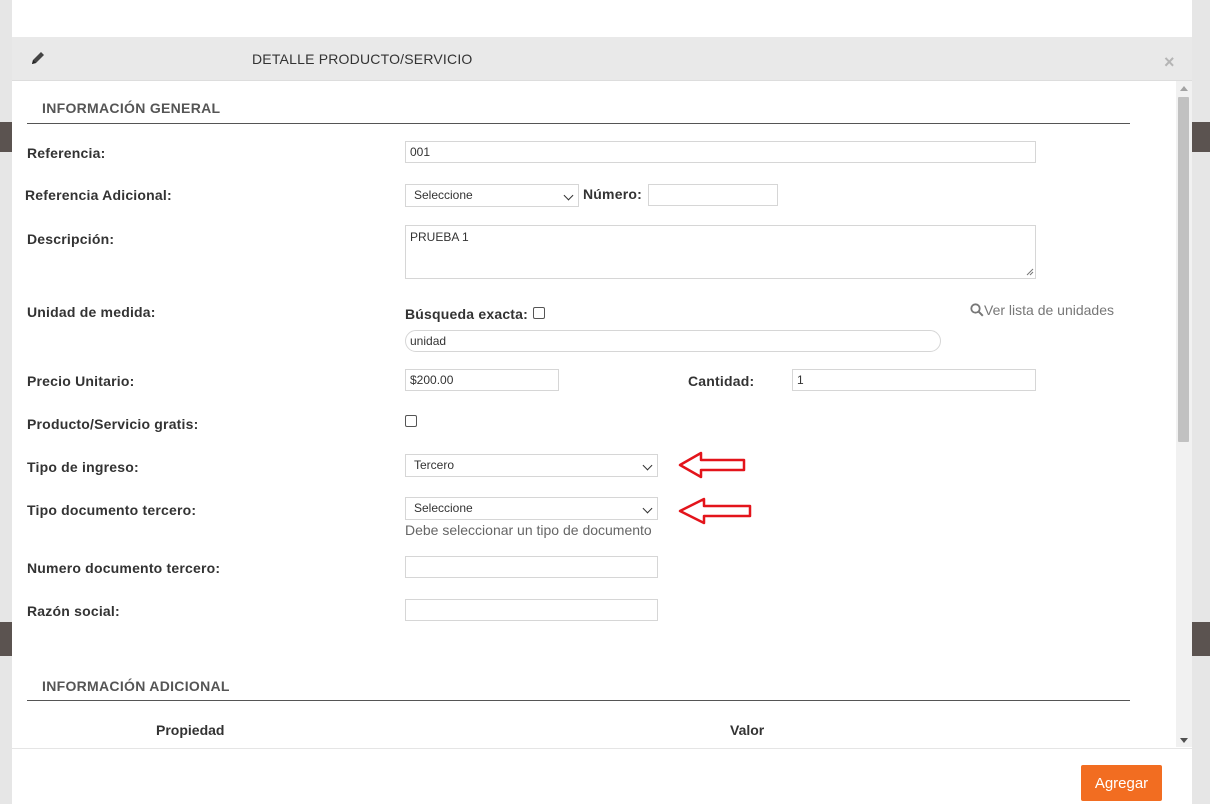  What do you see at coordinates (1030, 272) in the screenshot?
I see `resize-grip-icon` at bounding box center [1030, 272].